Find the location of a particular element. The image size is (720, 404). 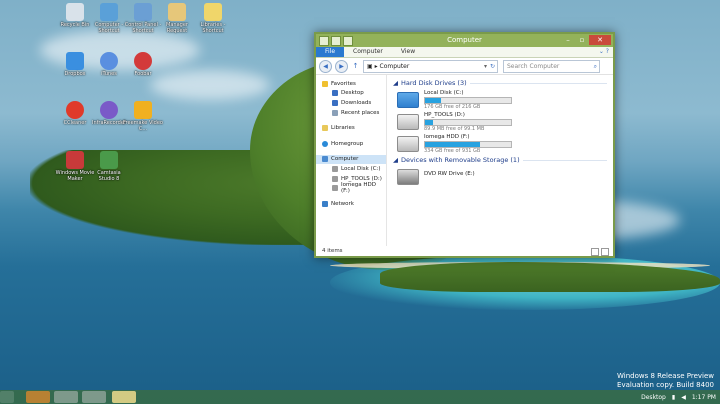

homegroup-icon is located at coordinates (325, 143).